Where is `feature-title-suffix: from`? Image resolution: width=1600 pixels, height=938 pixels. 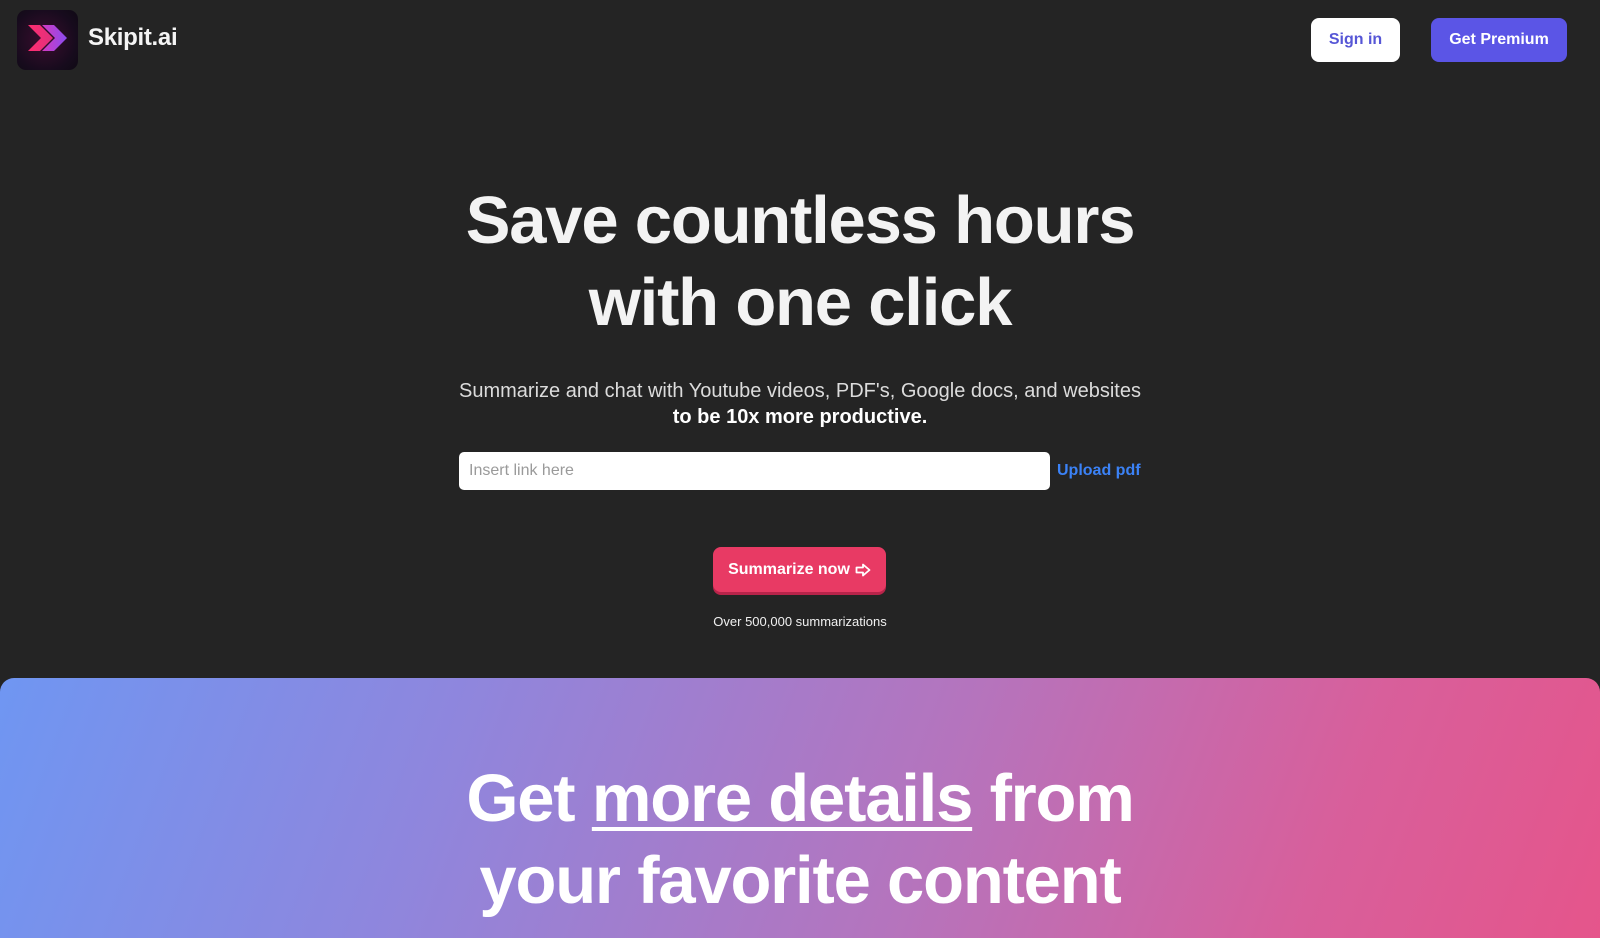
feature-title-suffix: from is located at coordinates (1053, 798).